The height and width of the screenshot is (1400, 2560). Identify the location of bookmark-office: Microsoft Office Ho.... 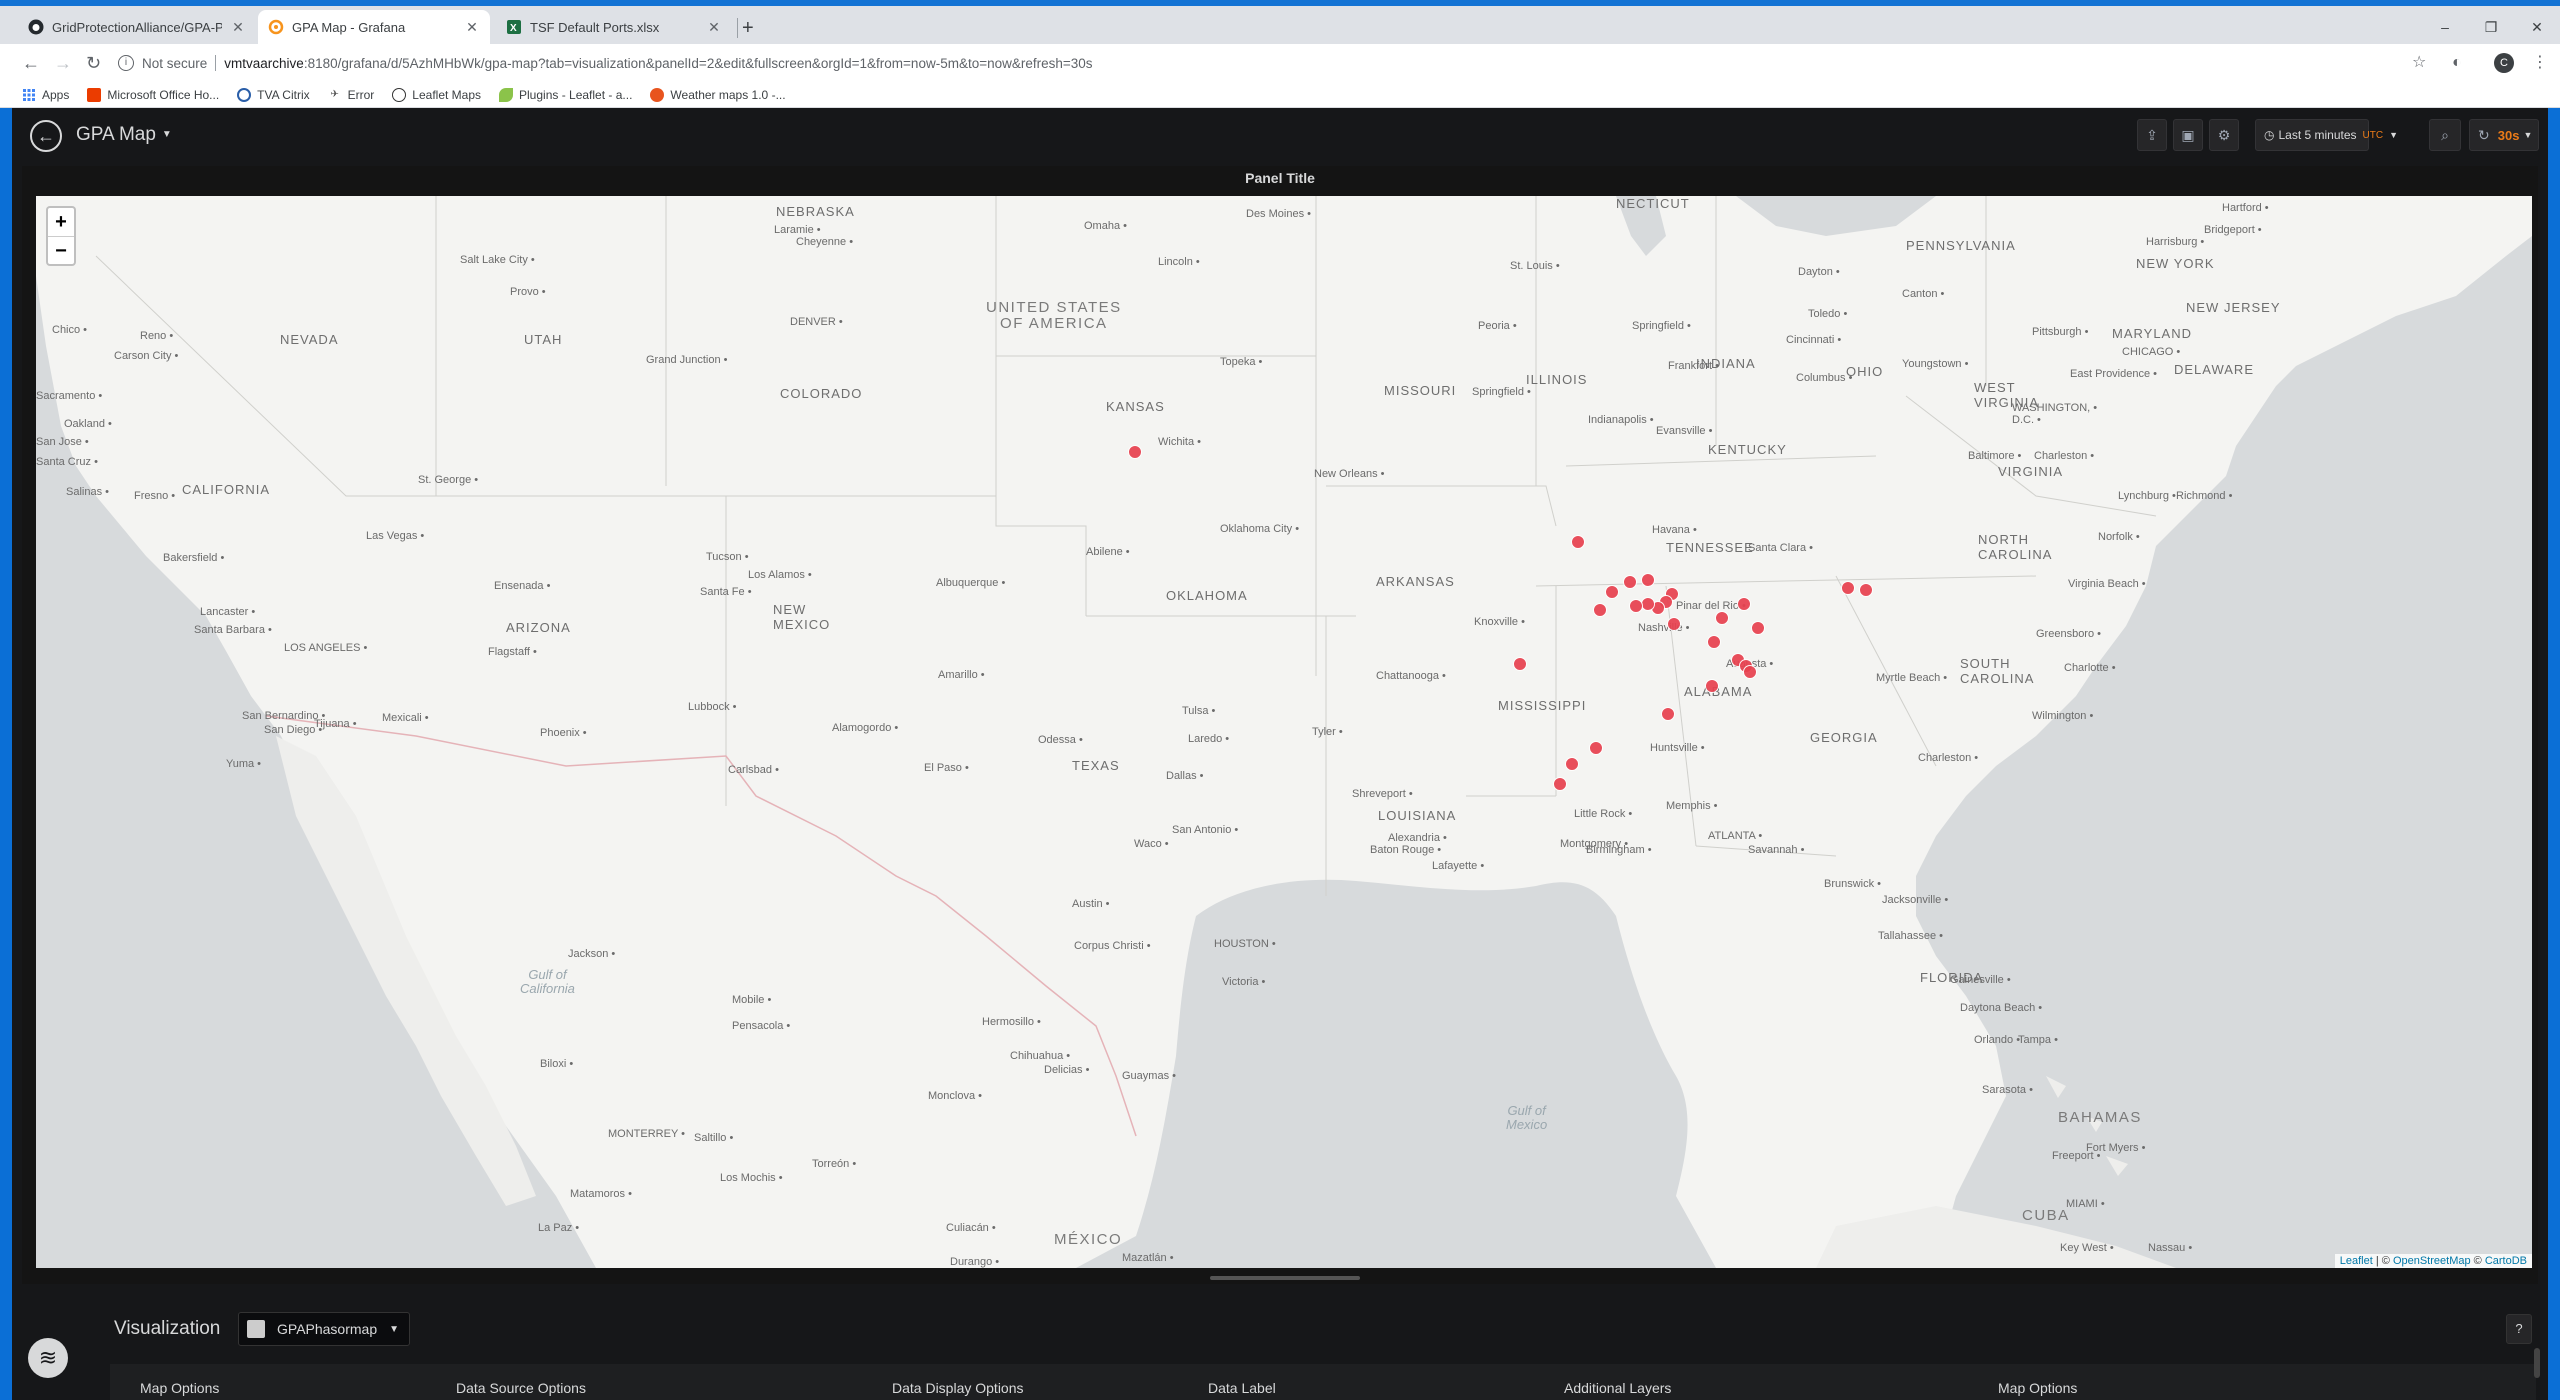
(153, 94).